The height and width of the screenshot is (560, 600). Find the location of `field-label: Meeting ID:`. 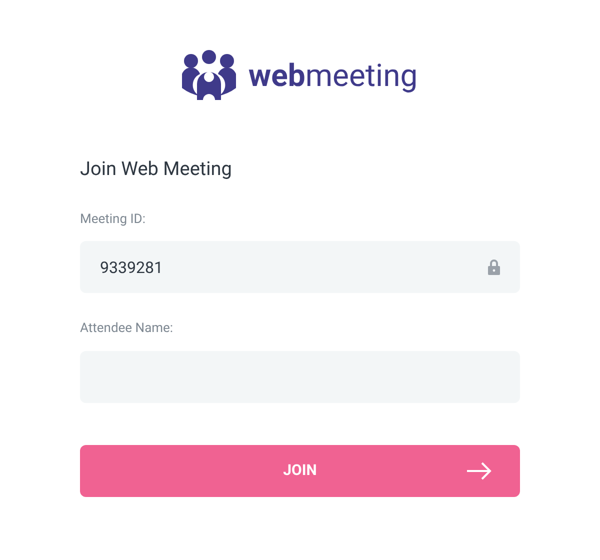

field-label: Meeting ID: is located at coordinates (113, 219).